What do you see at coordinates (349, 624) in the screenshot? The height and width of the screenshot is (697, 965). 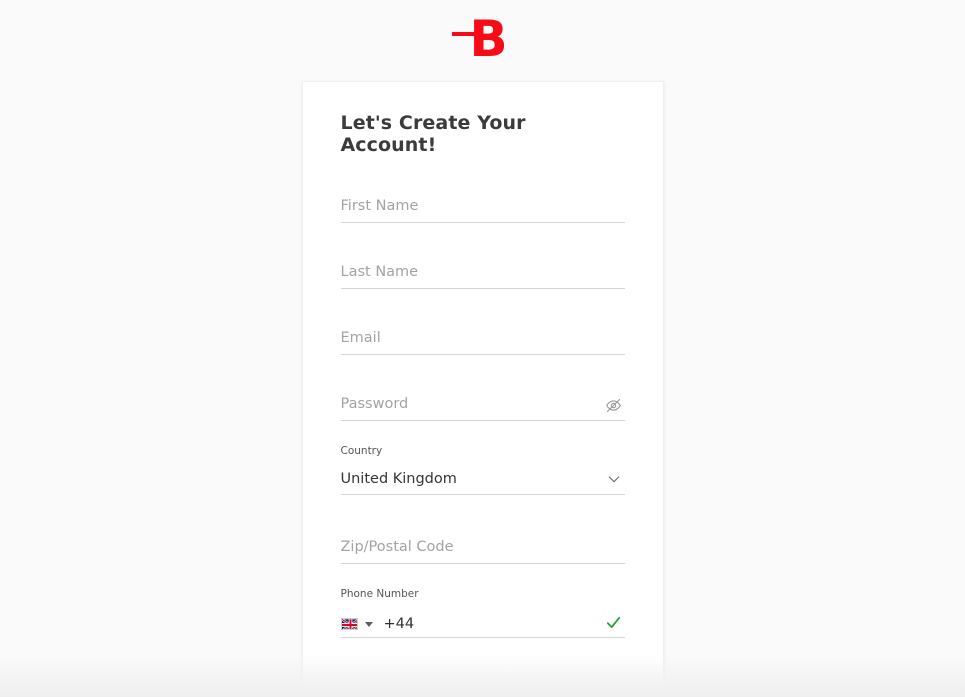 I see `uk-flag-icon` at bounding box center [349, 624].